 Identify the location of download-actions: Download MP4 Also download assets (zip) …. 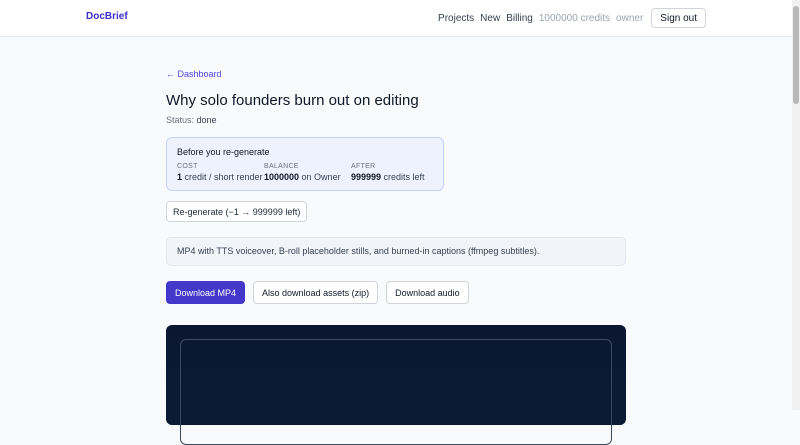
(317, 292).